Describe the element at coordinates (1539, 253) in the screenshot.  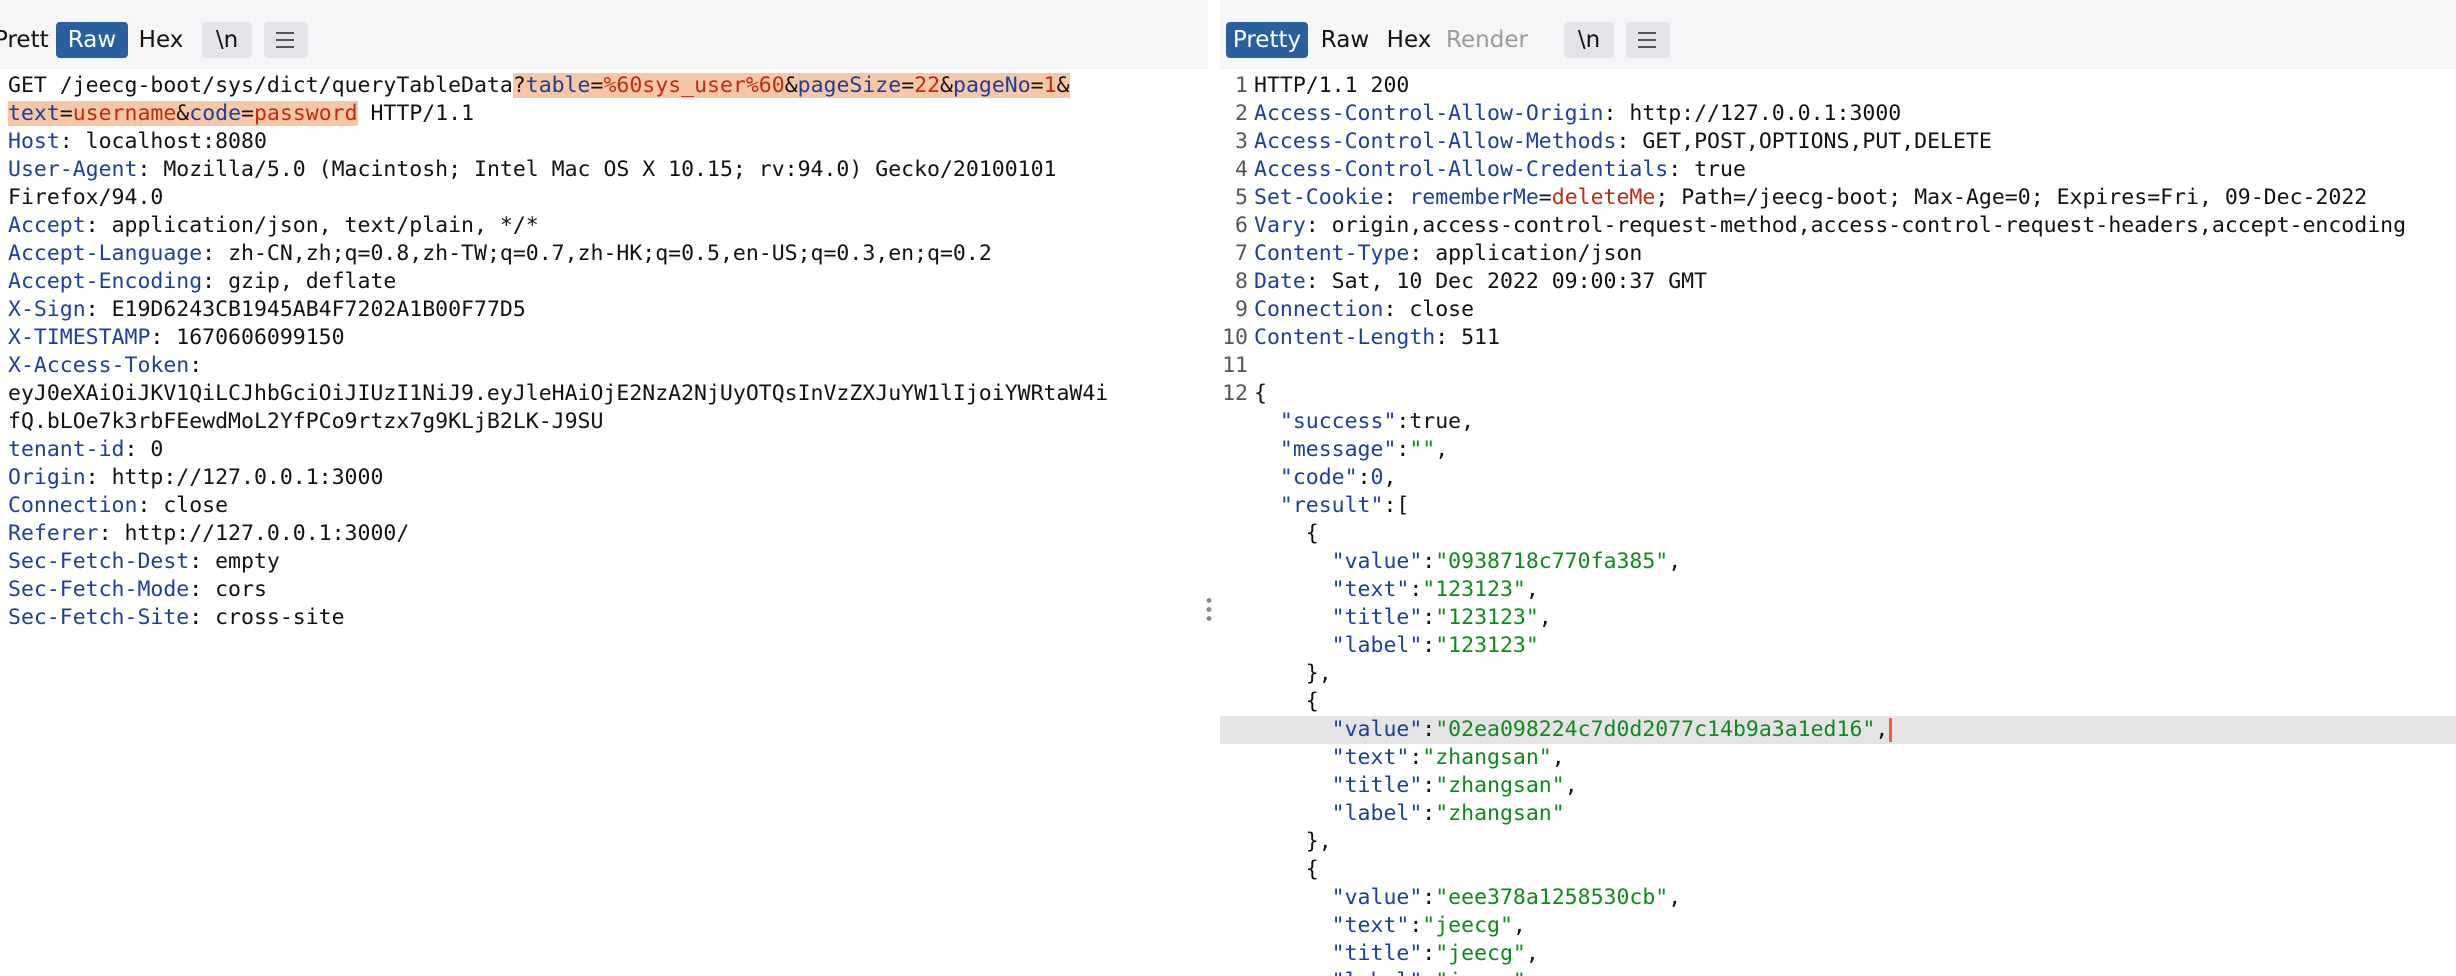
I see `header-value: application/json` at that location.